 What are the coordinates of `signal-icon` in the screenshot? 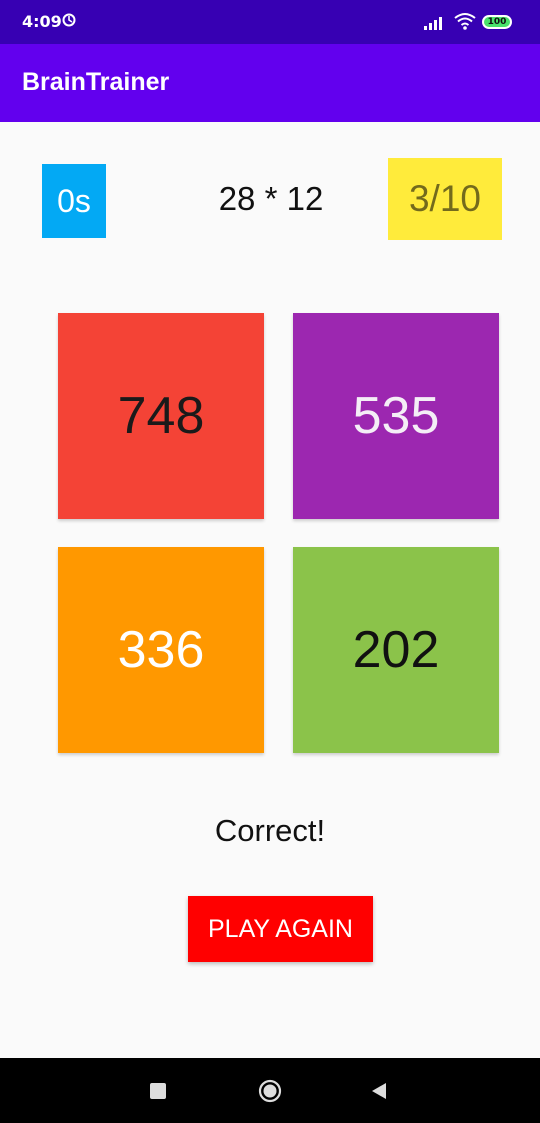 It's located at (433, 23).